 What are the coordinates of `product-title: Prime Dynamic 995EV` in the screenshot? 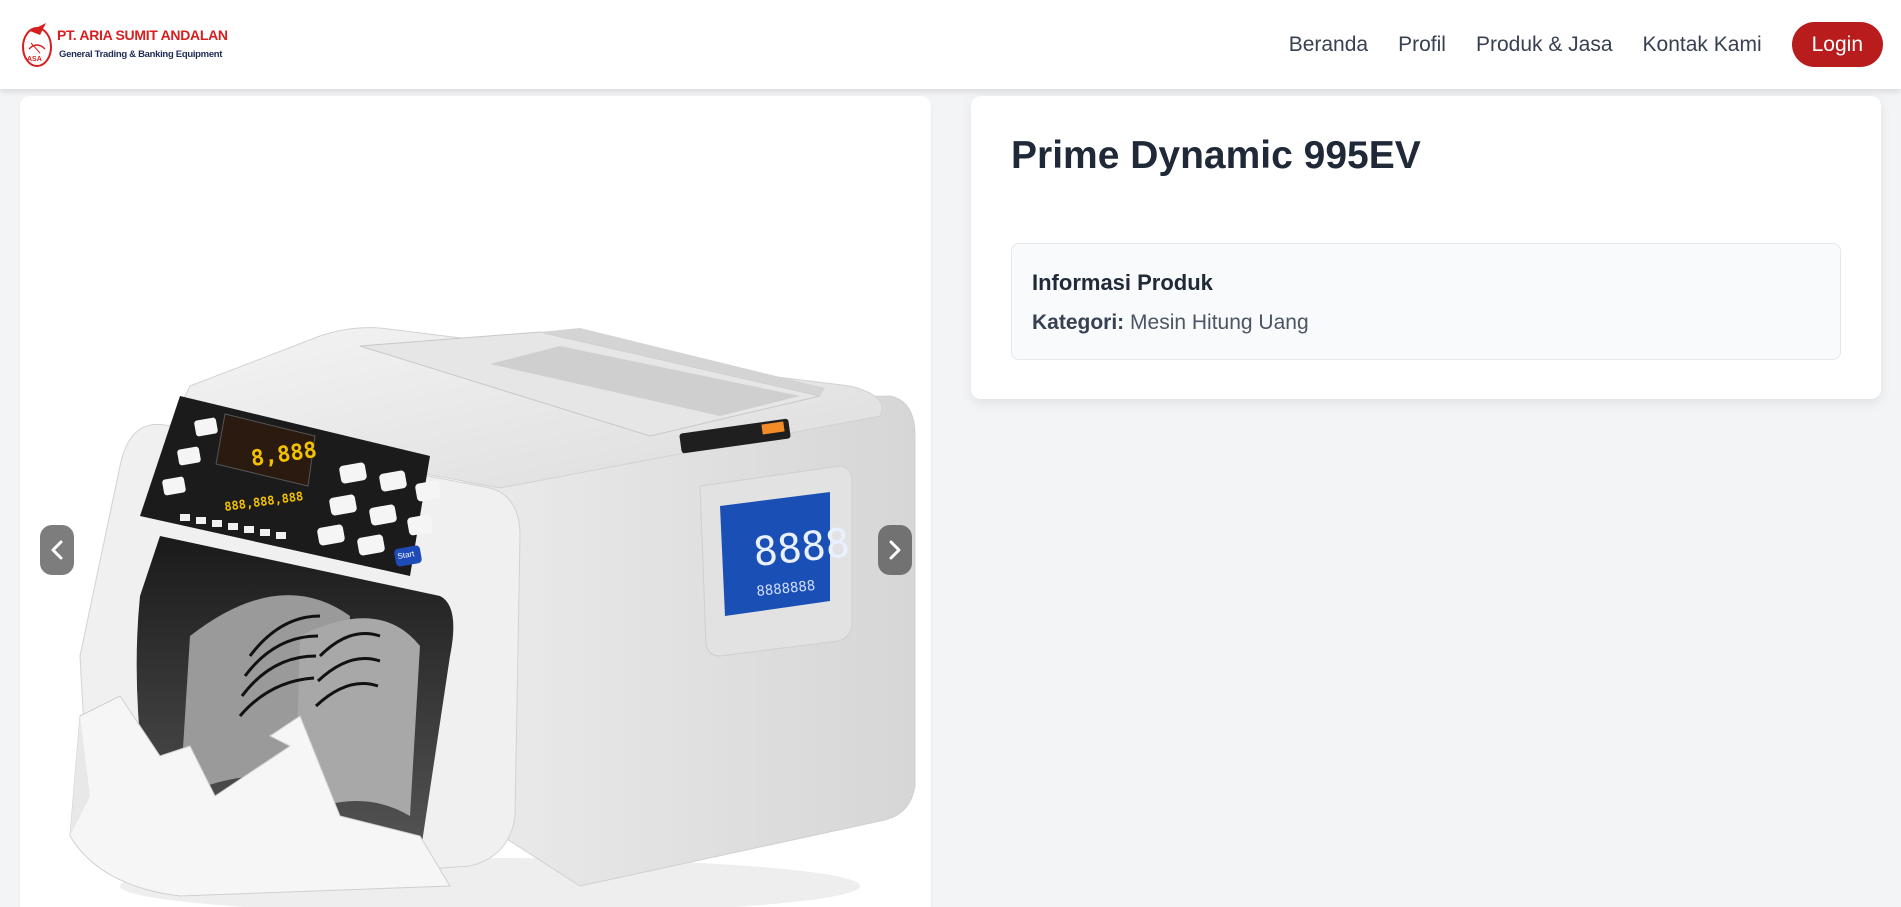 It's located at (1216, 155).